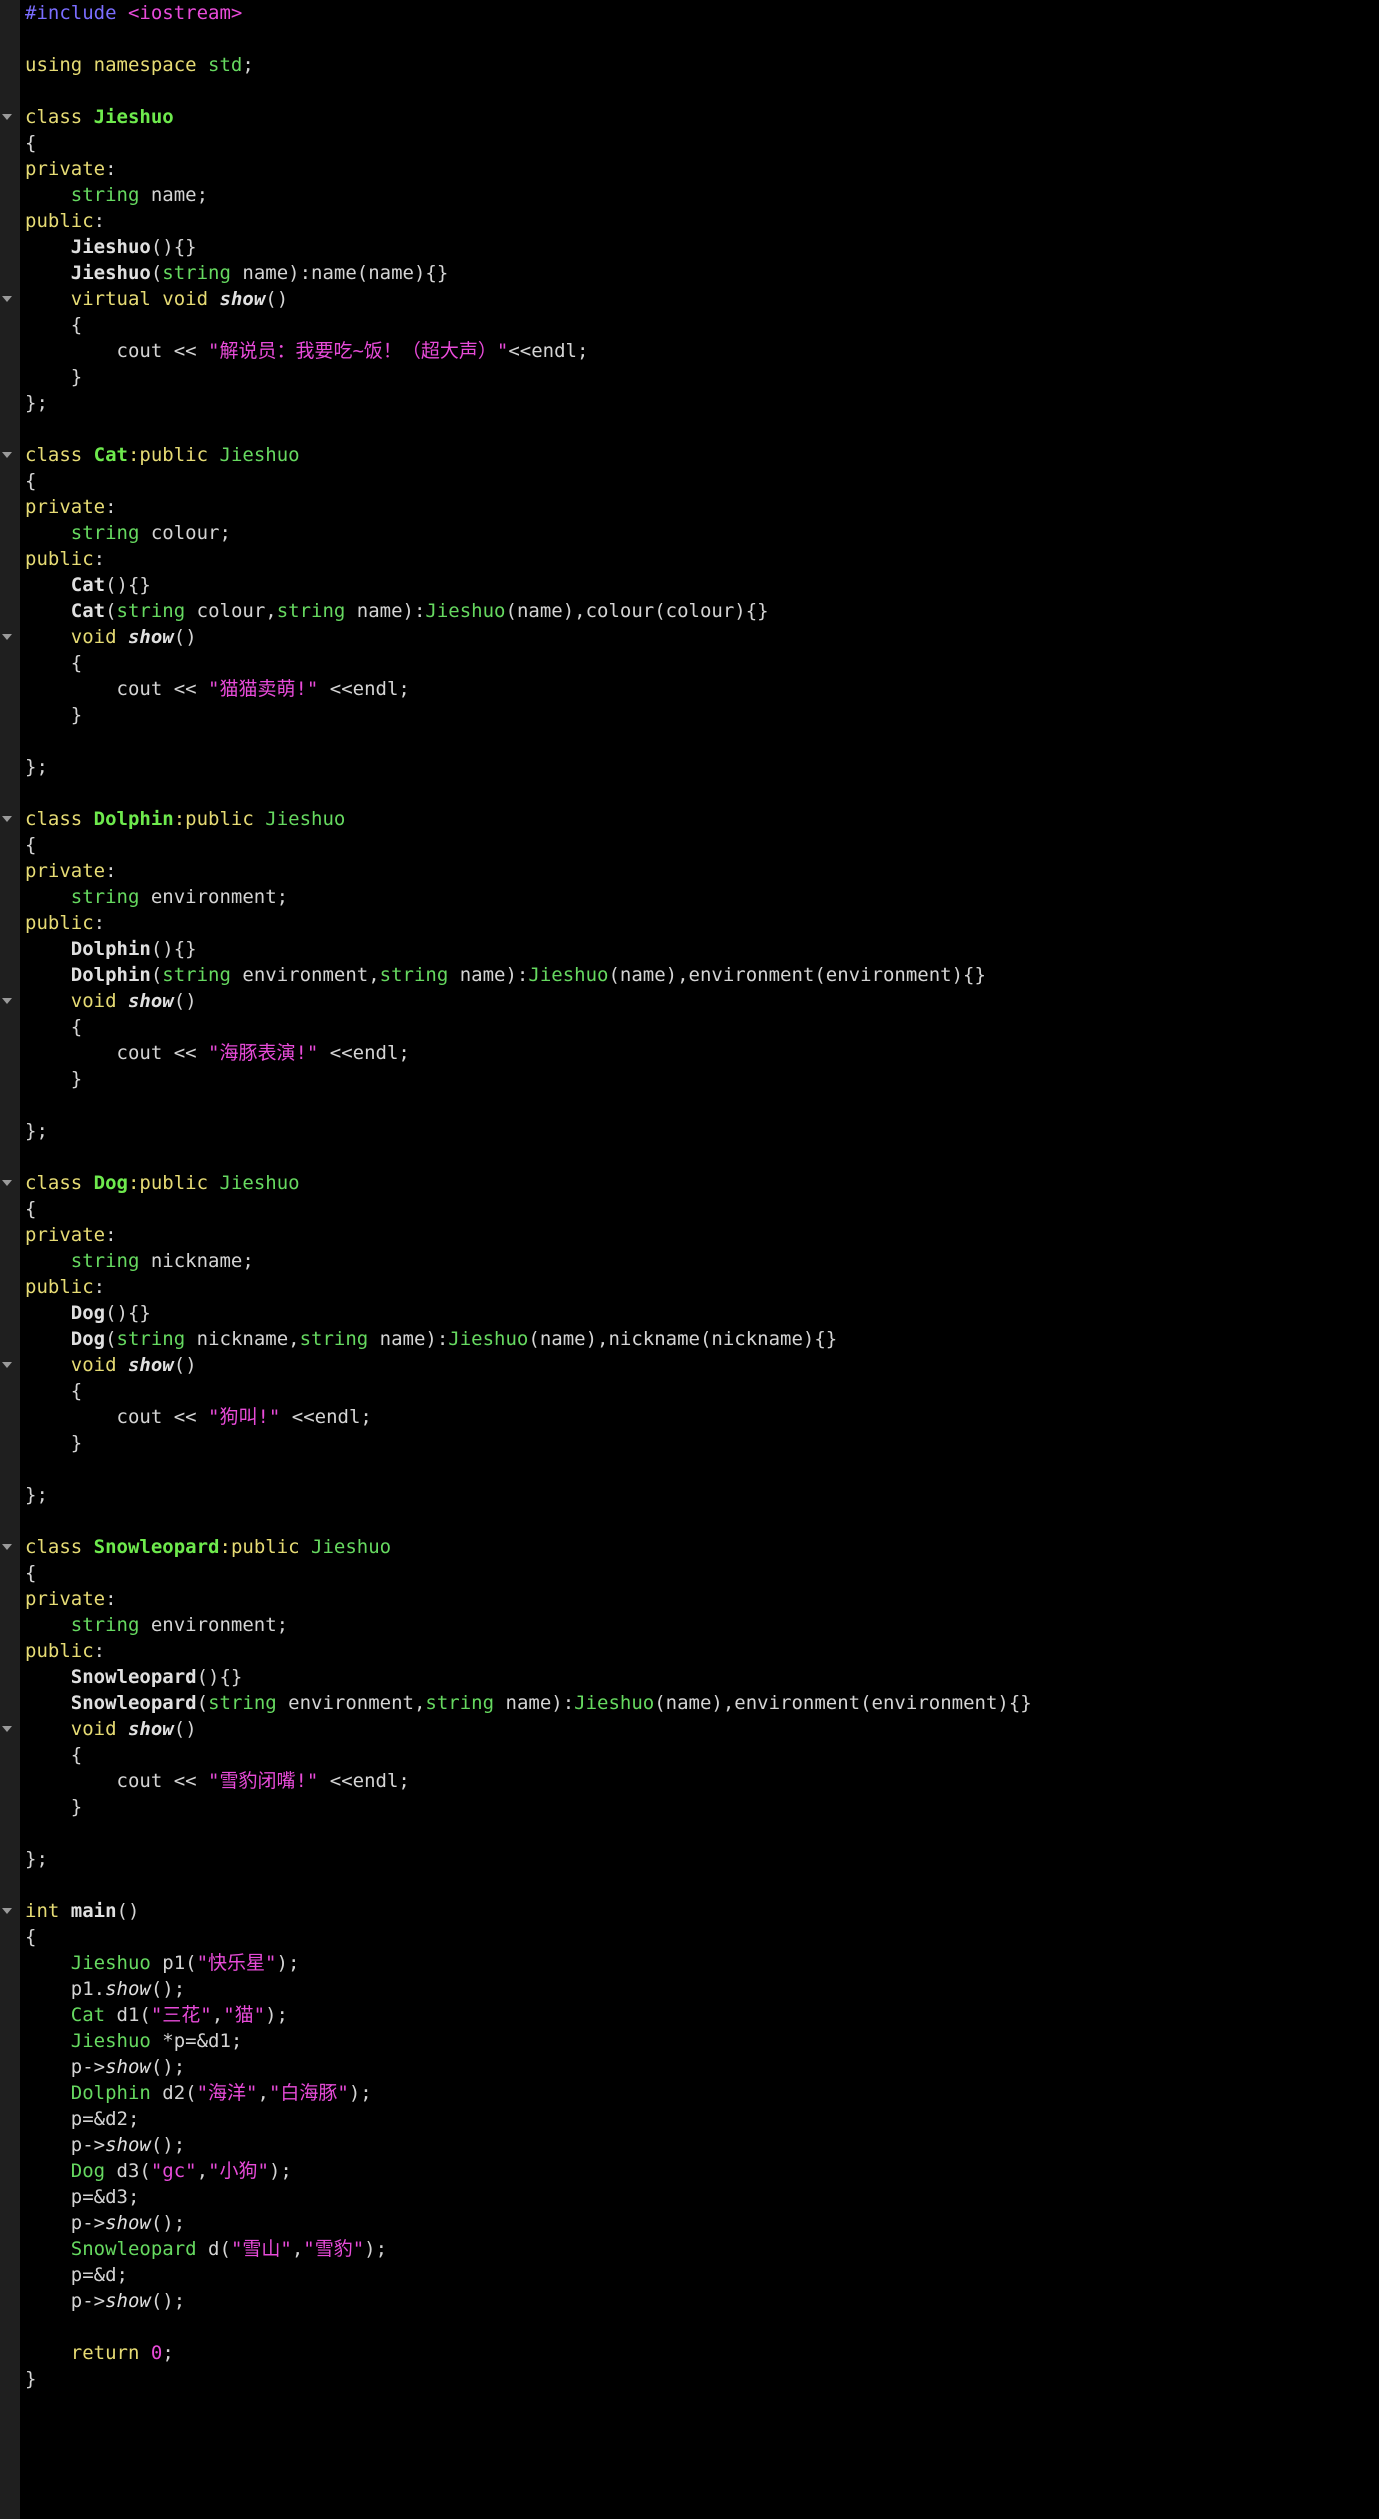 The width and height of the screenshot is (1379, 2519). Describe the element at coordinates (689, 1677) in the screenshot. I see `code-line: Snowleopard(){}` at that location.